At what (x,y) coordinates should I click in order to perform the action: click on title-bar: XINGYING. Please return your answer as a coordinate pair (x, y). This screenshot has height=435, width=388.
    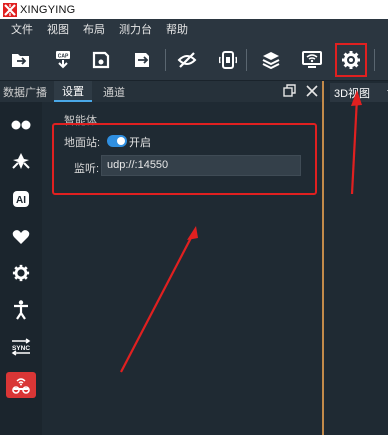
    Looking at the image, I should click on (194, 9).